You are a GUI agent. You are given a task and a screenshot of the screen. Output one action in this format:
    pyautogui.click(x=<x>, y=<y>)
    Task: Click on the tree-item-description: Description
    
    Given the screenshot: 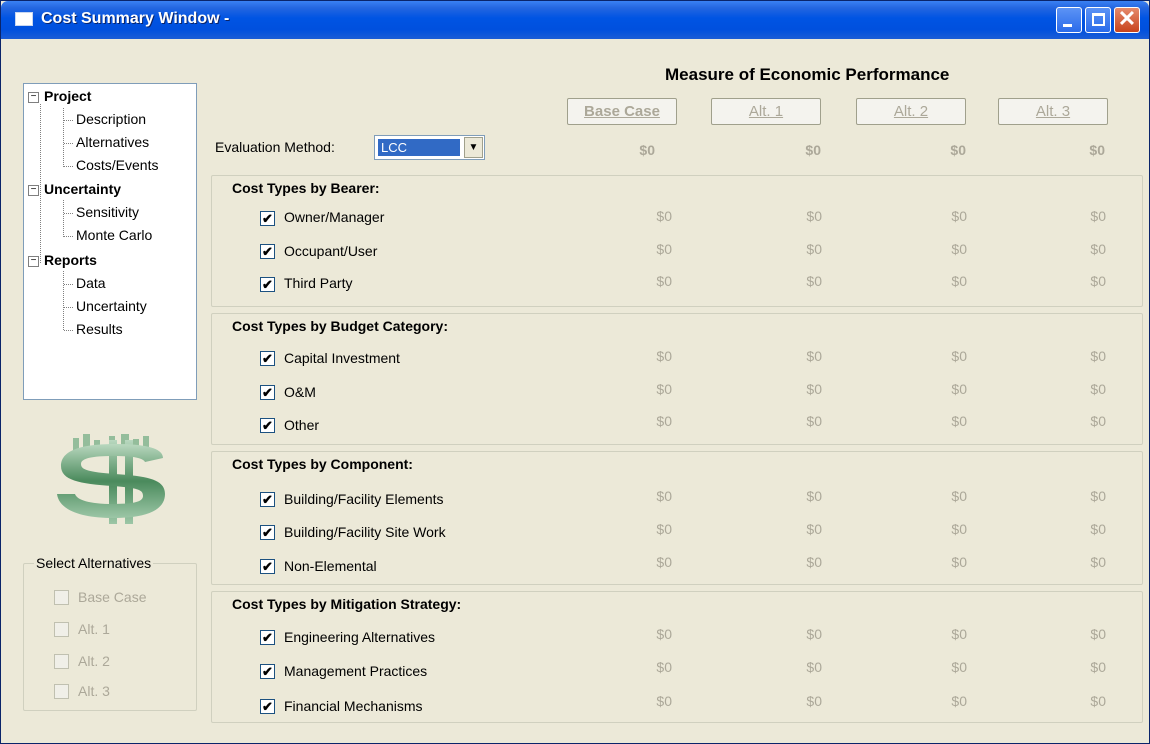 What is the action you would take?
    pyautogui.click(x=111, y=119)
    